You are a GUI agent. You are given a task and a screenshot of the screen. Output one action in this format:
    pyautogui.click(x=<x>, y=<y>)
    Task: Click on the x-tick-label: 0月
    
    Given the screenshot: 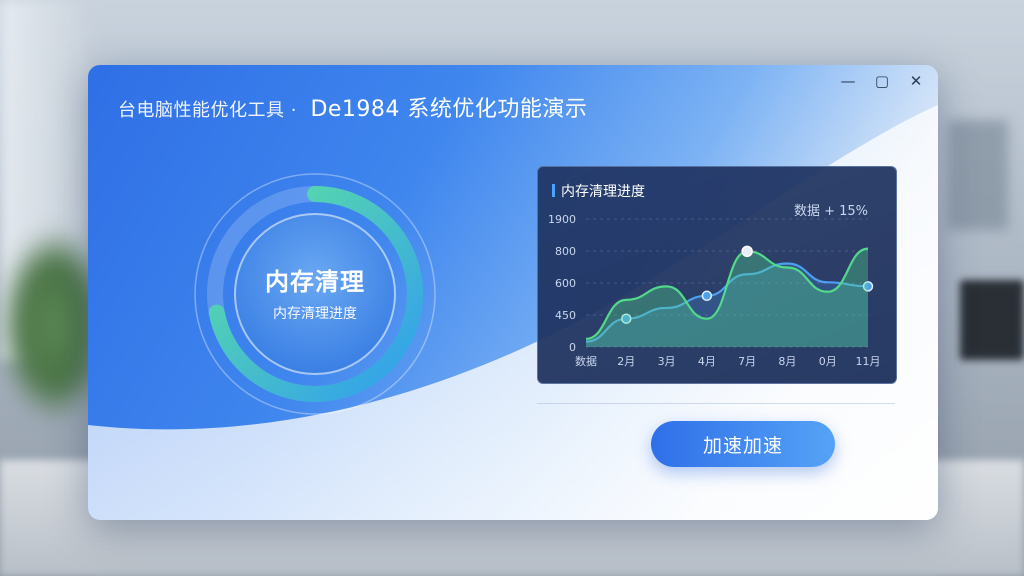 What is the action you would take?
    pyautogui.click(x=828, y=361)
    